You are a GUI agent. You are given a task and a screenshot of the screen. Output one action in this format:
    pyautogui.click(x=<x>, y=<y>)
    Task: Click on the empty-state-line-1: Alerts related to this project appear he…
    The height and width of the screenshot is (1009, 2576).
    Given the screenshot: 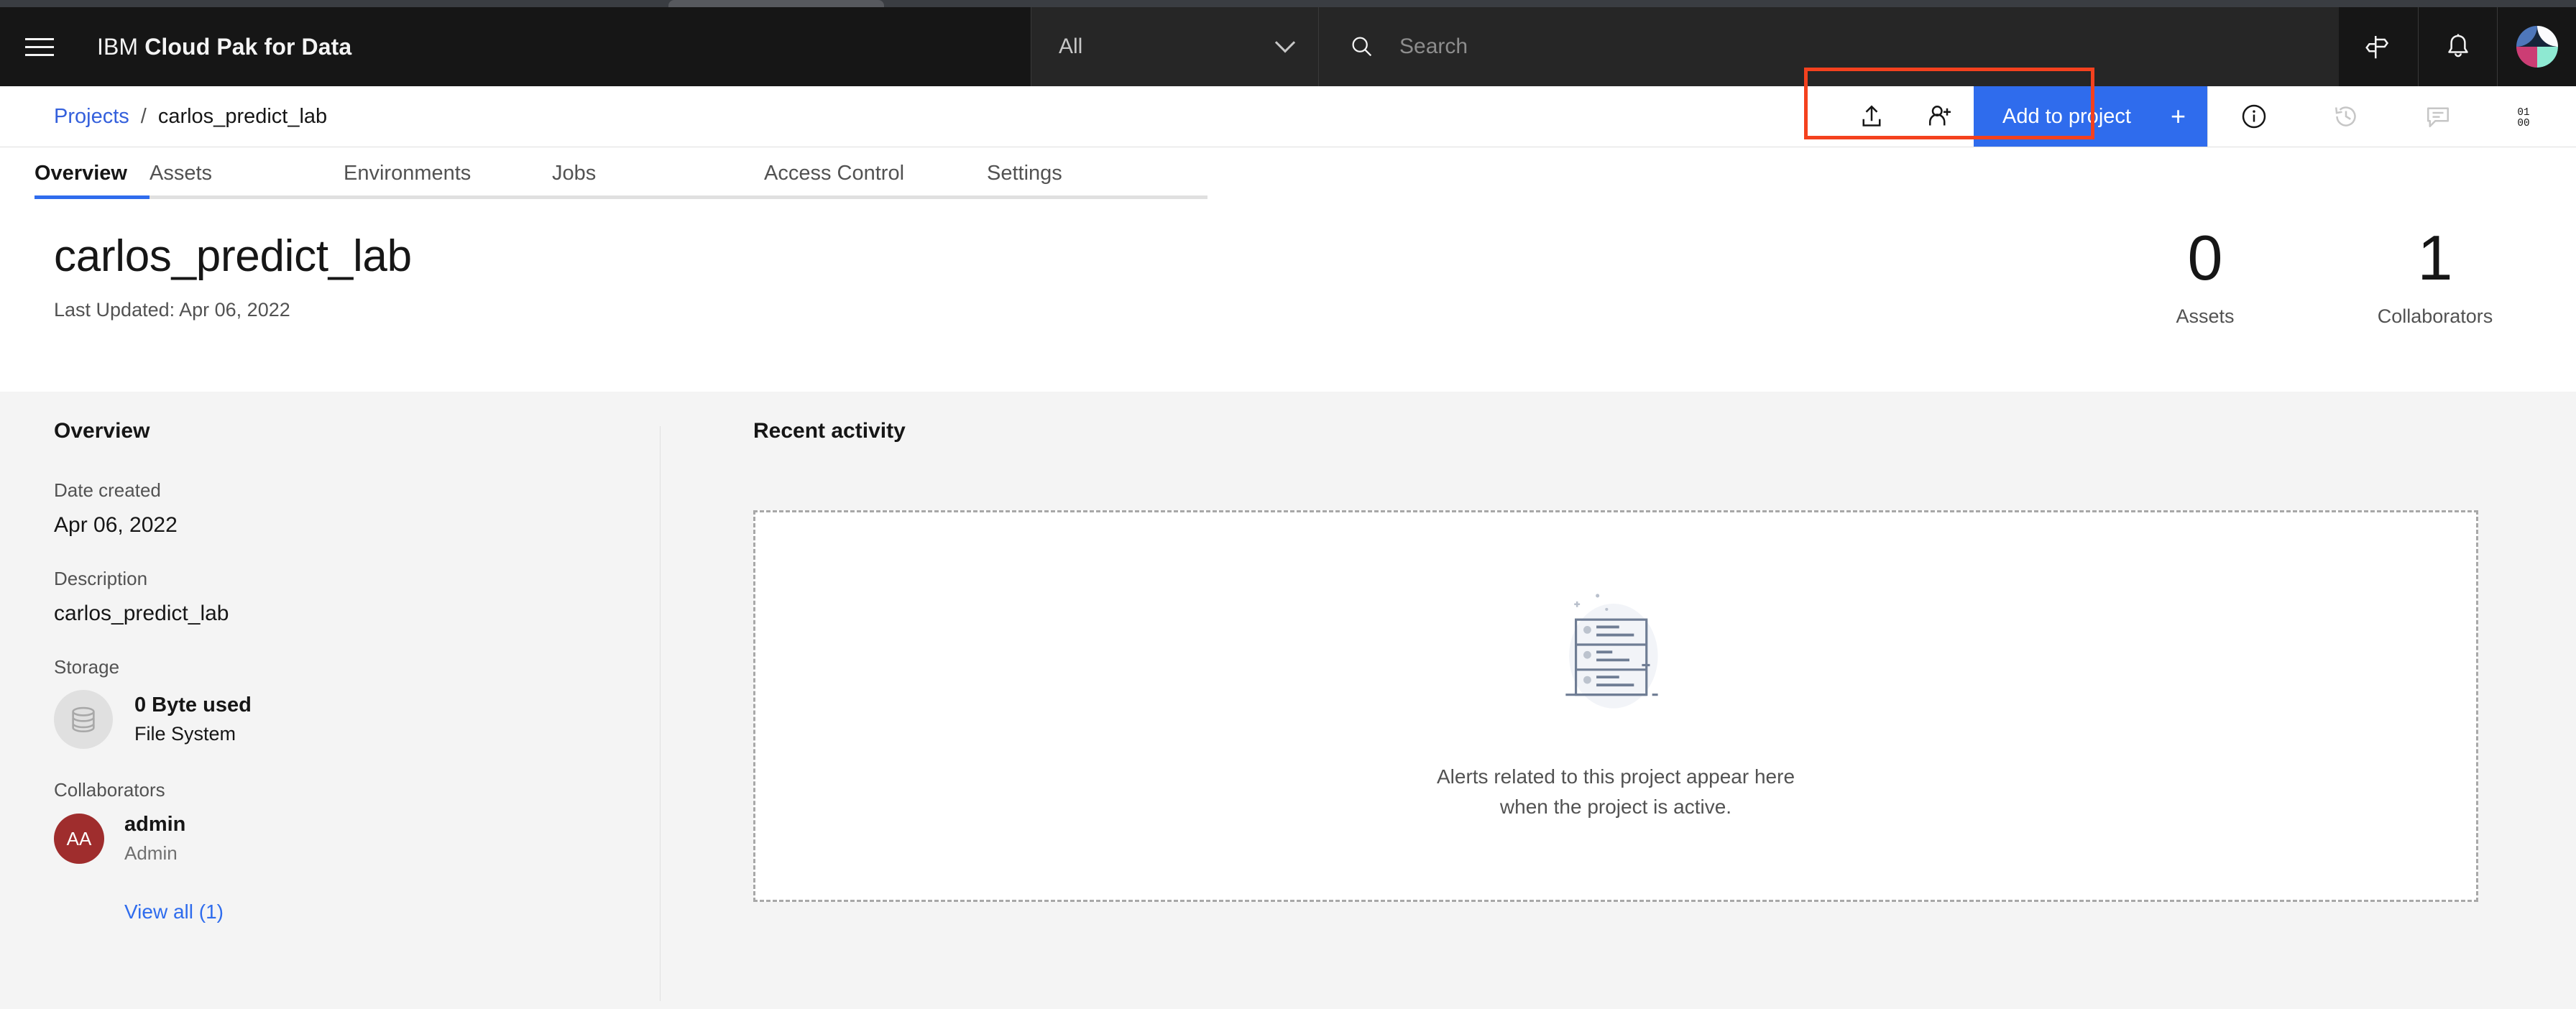 What is the action you would take?
    pyautogui.click(x=1615, y=777)
    